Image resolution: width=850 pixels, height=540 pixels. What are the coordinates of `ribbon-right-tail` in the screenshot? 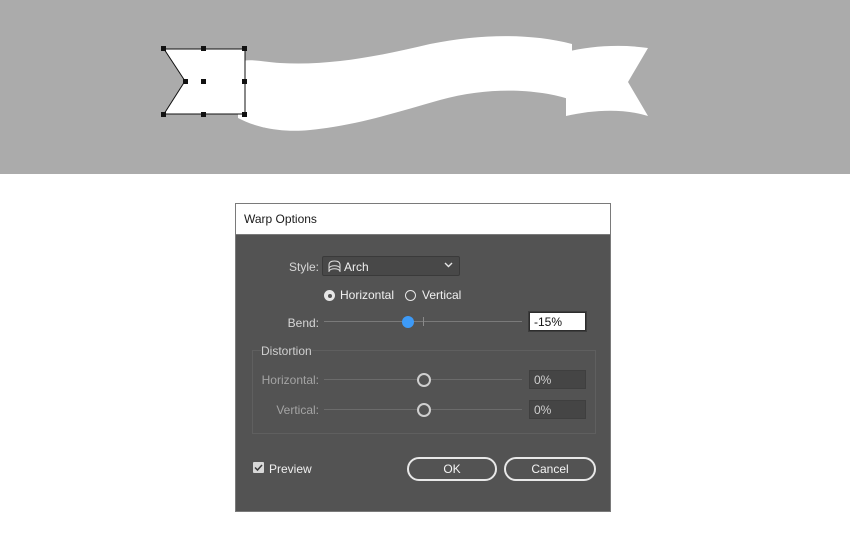 It's located at (607, 81).